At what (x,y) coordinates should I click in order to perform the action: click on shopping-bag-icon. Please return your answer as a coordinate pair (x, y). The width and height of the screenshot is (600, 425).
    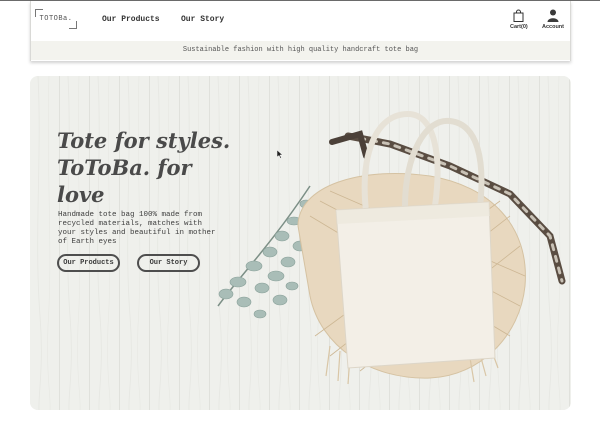
    Looking at the image, I should click on (518, 15).